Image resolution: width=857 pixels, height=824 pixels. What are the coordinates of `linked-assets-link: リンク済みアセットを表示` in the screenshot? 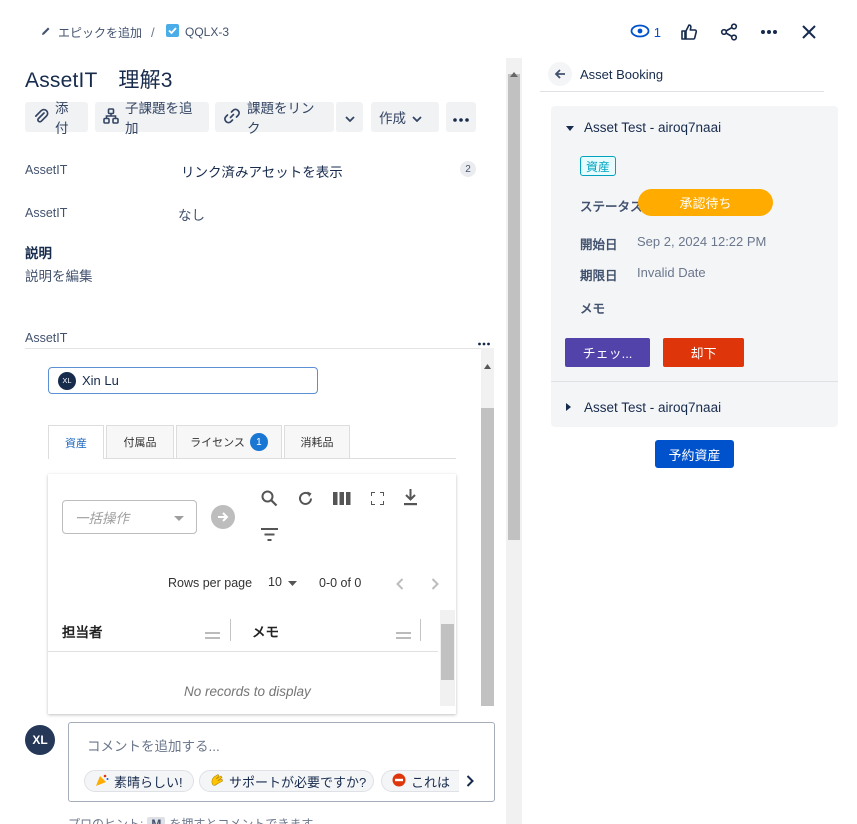 It's located at (262, 171).